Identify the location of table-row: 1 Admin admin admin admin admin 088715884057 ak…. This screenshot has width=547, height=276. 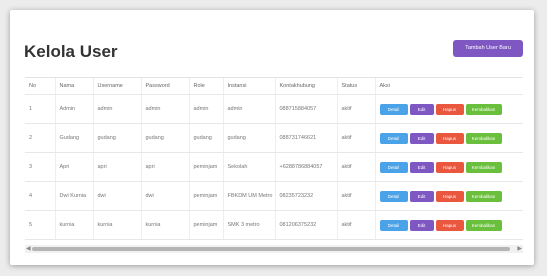
(274, 109).